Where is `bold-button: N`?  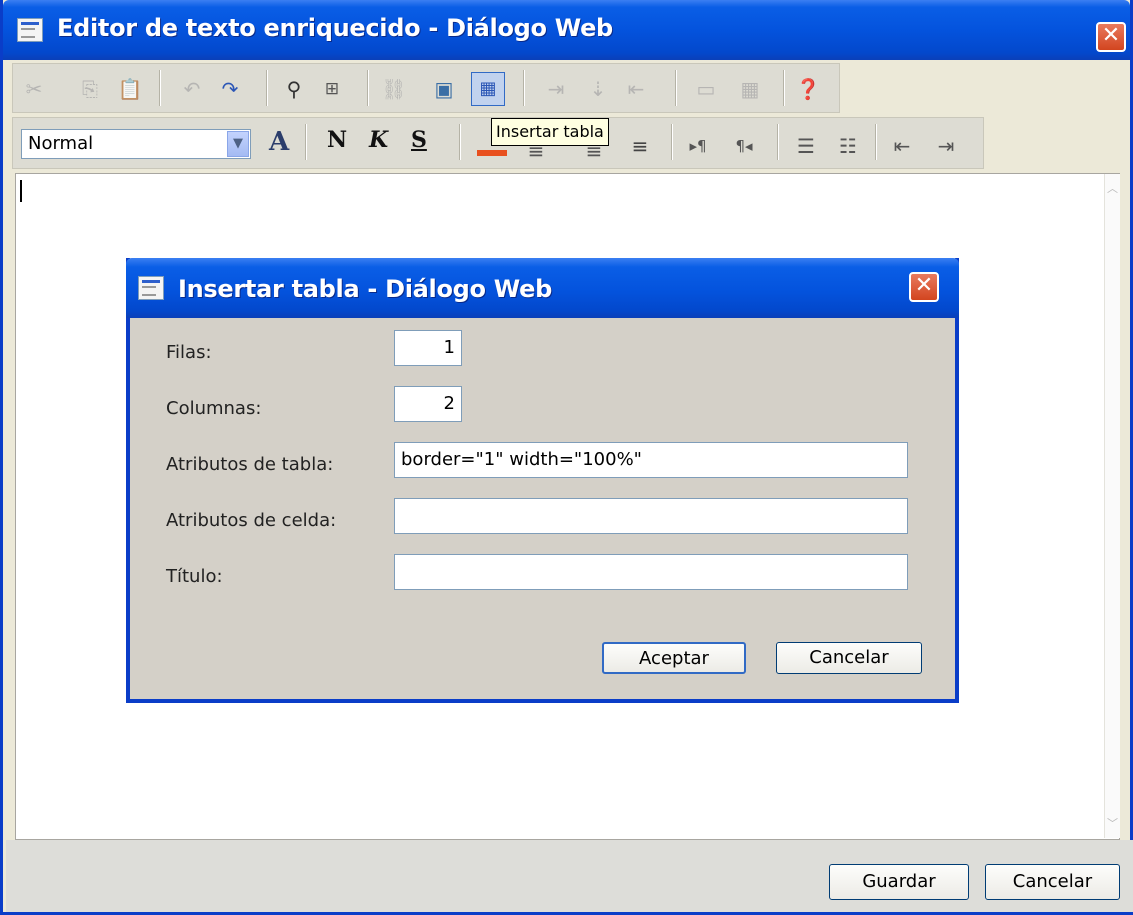
bold-button: N is located at coordinates (337, 140).